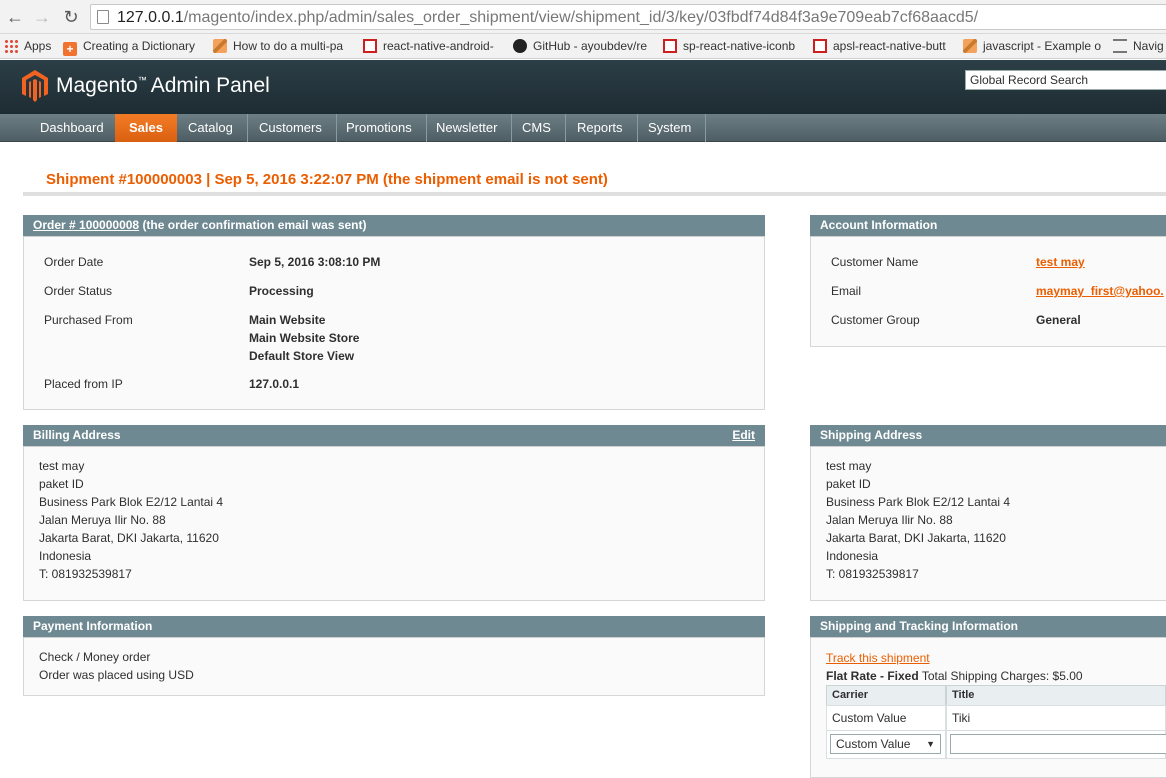  I want to click on order-date-label: Order Date, so click(74, 262).